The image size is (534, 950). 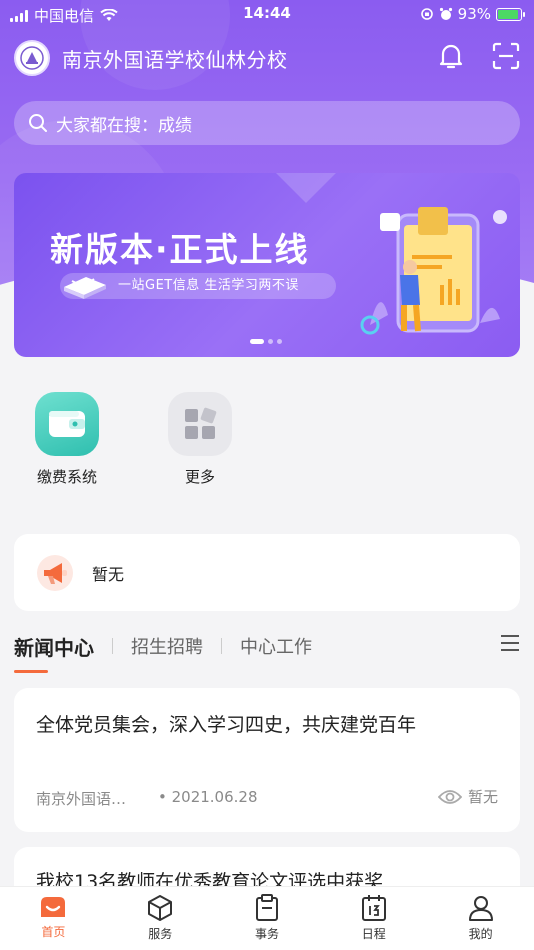 I want to click on app-grid: 缴费系统 更多, so click(x=147, y=439).